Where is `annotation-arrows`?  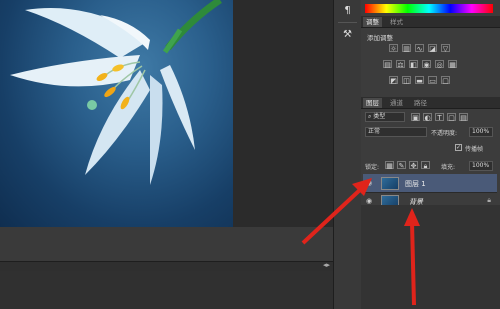 annotation-arrows is located at coordinates (360, 242).